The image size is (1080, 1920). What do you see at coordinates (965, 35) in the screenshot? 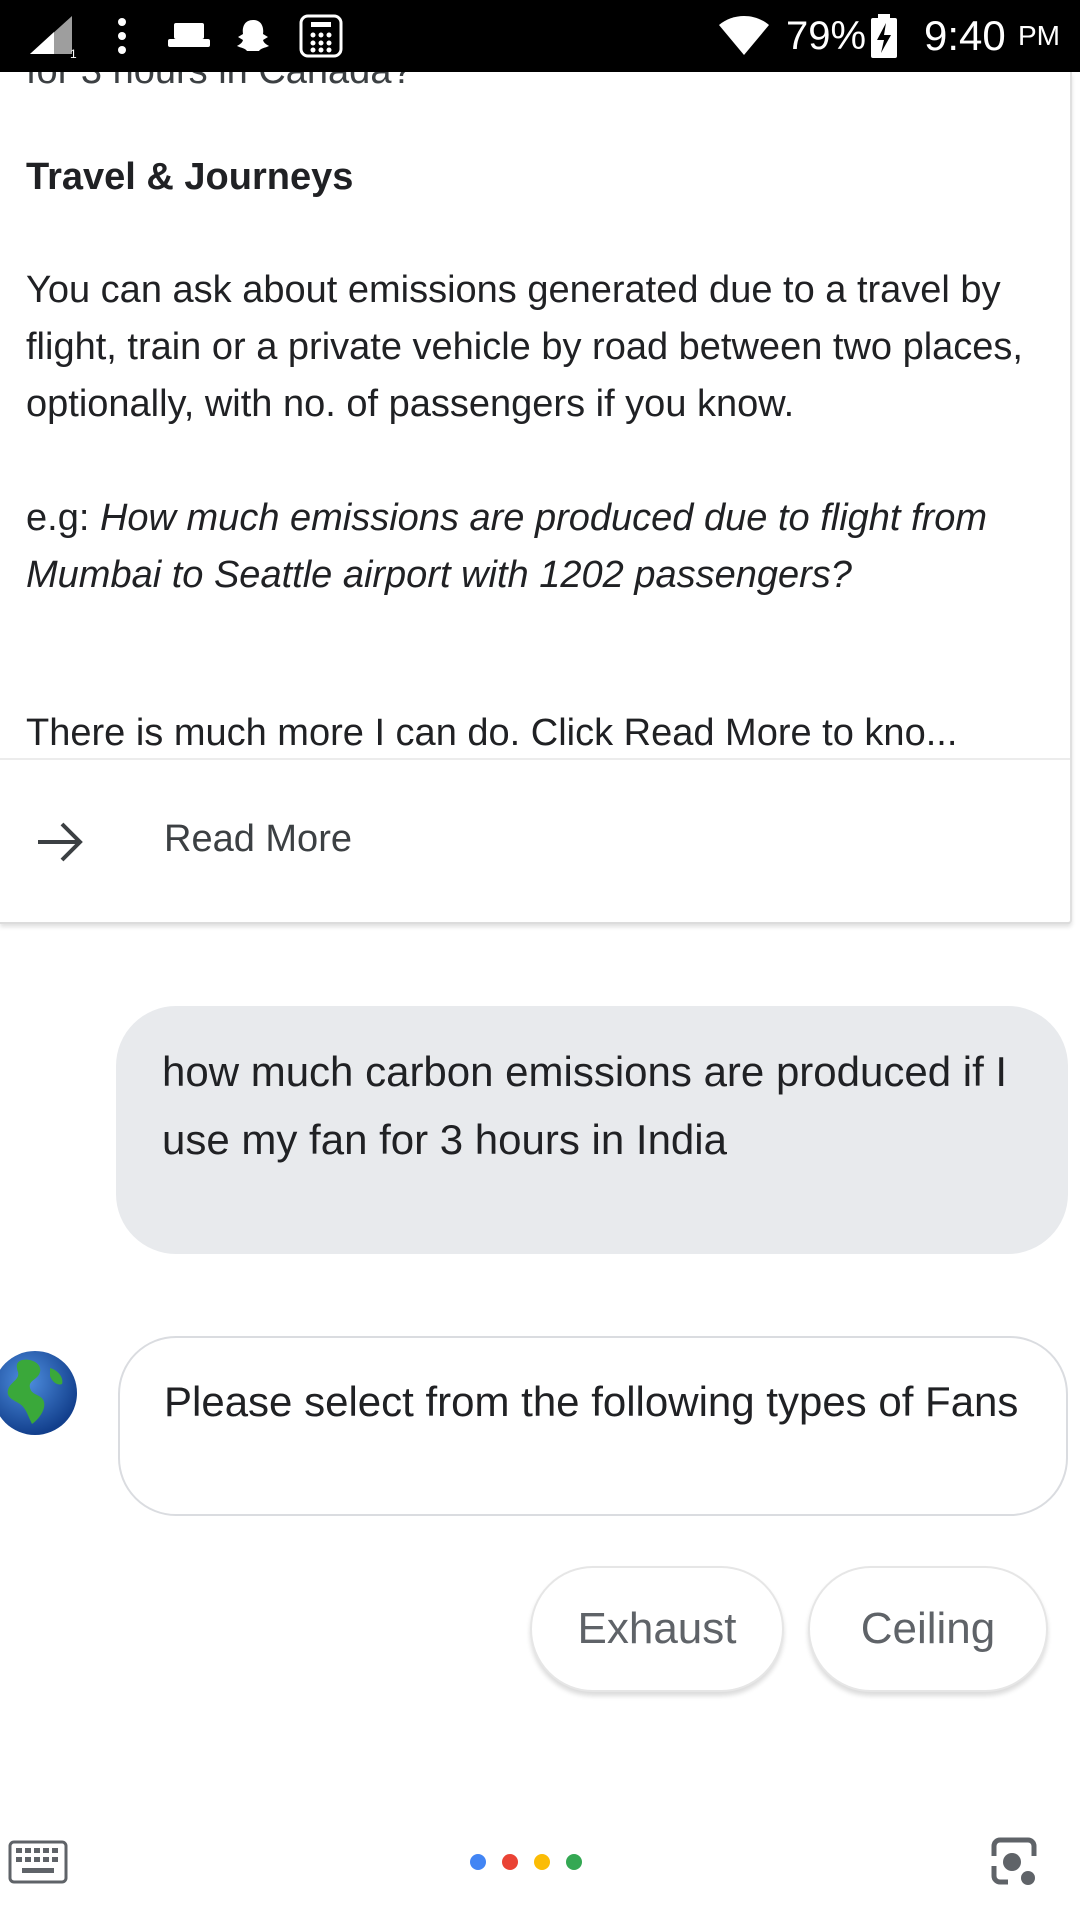
I see `clock-time: 9:40` at bounding box center [965, 35].